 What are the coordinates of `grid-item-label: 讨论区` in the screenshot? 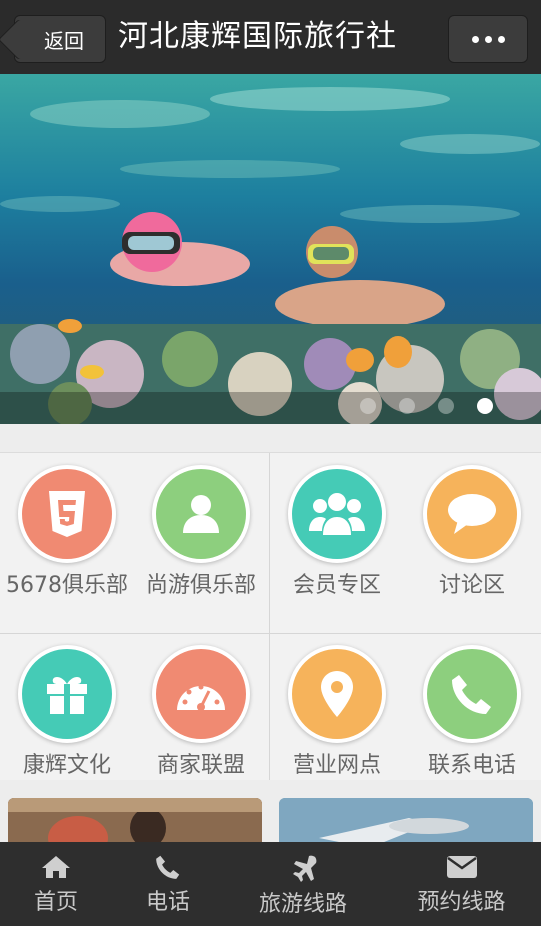 It's located at (471, 585).